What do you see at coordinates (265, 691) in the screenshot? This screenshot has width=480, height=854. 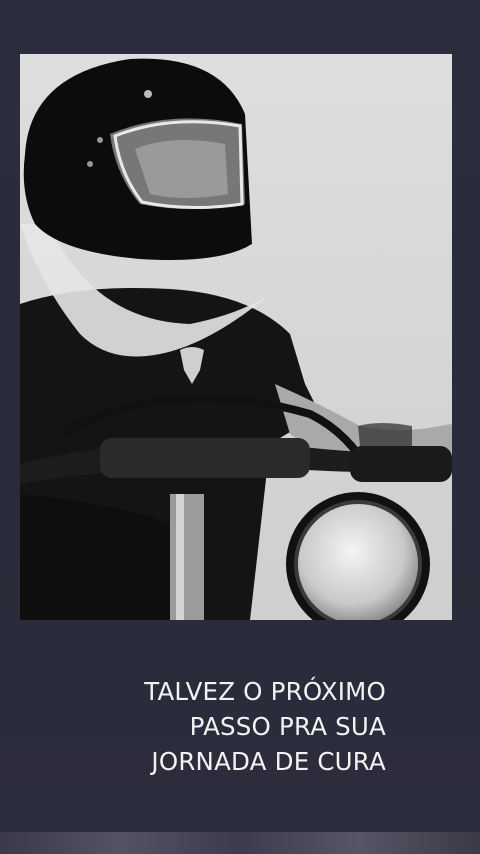 I see `caption-line-1: TALVEZ O PRÓXIMO` at bounding box center [265, 691].